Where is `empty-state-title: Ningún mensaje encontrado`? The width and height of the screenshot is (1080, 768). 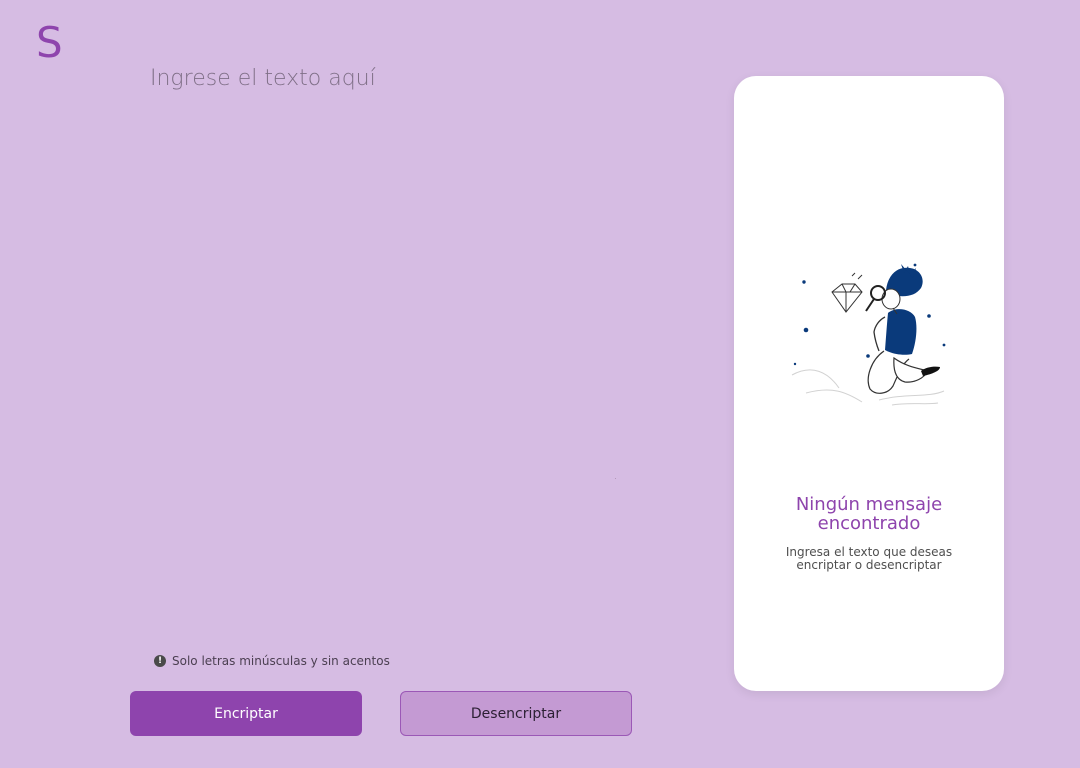
empty-state-title: Ningún mensaje encontrado is located at coordinates (869, 514).